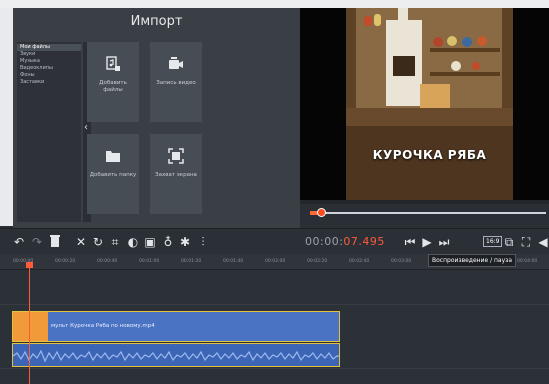  Describe the element at coordinates (49, 61) in the screenshot. I see `category-music: Музыка` at that location.